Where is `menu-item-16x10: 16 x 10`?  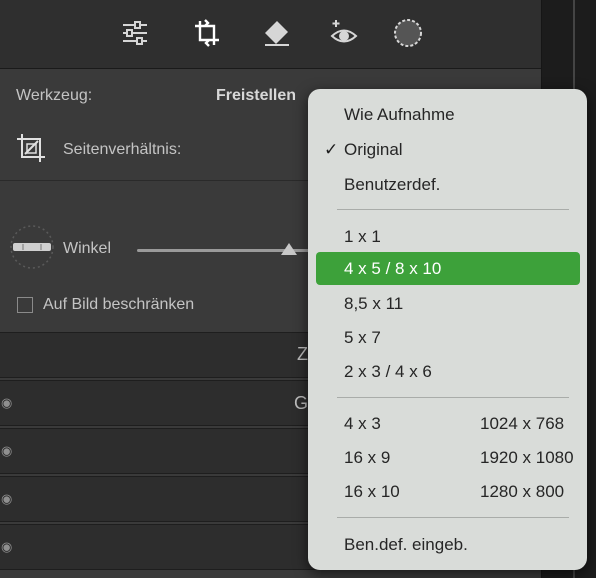 menu-item-16x10: 16 x 10 is located at coordinates (372, 492).